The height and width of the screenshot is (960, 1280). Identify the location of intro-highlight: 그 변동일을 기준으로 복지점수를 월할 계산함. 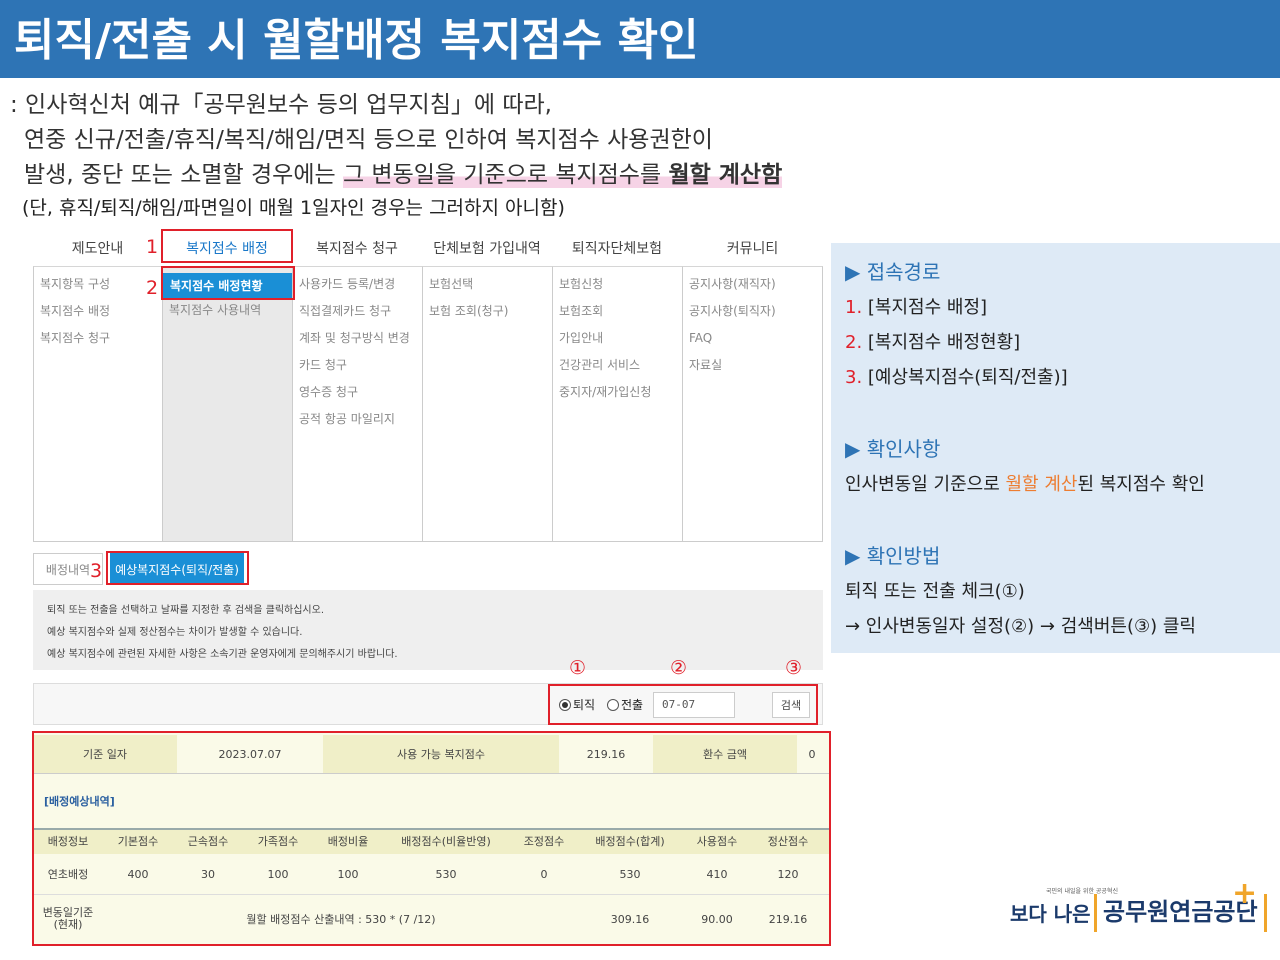
(562, 175).